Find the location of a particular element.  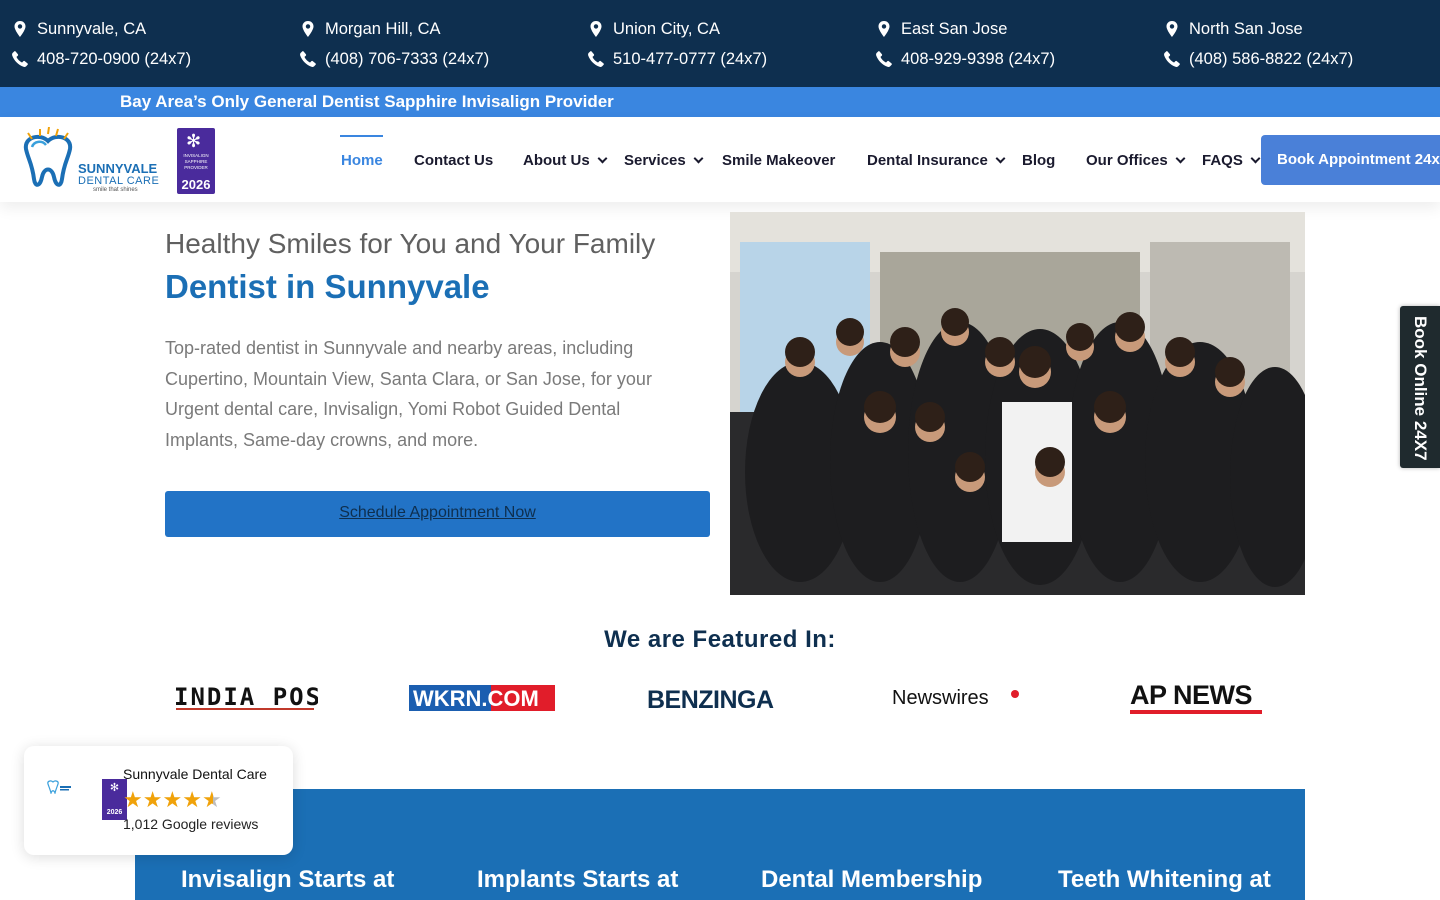

location-row: North San Jose is located at coordinates (1302, 29).